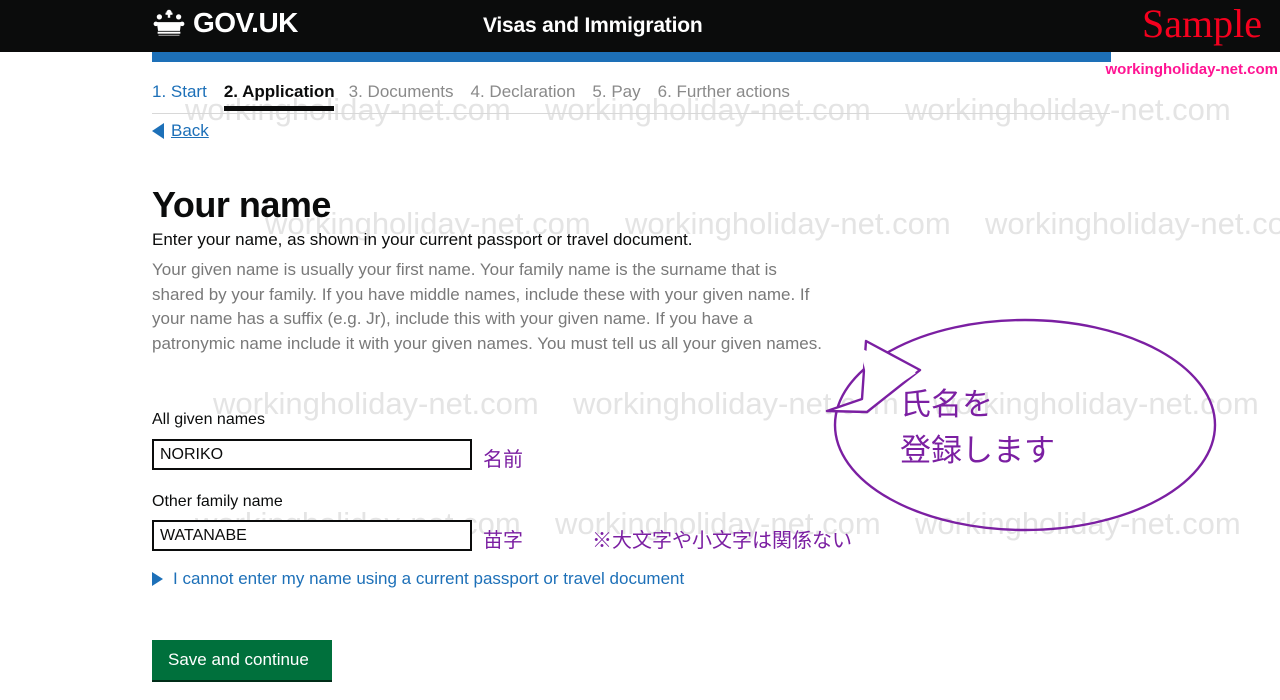 The width and height of the screenshot is (1280, 700). Describe the element at coordinates (631, 113) in the screenshot. I see `nav-divider` at that location.